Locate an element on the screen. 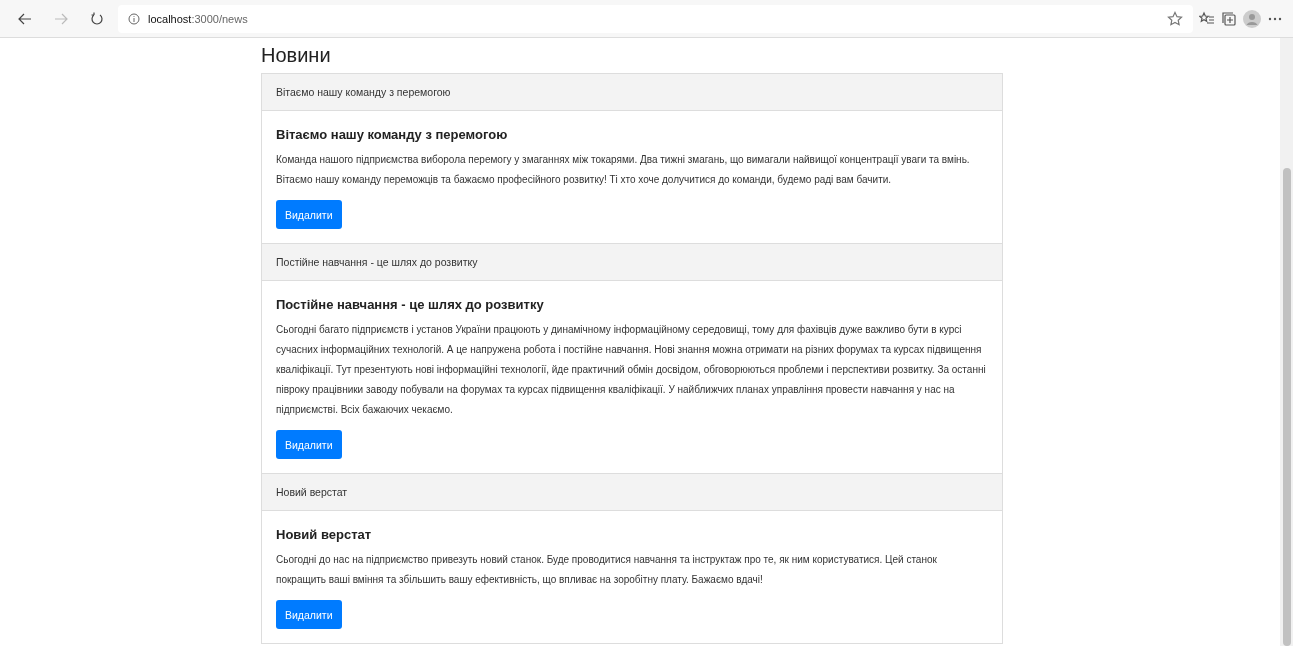  card-header: Постійне навчання - це шлях до розвитку is located at coordinates (632, 262).